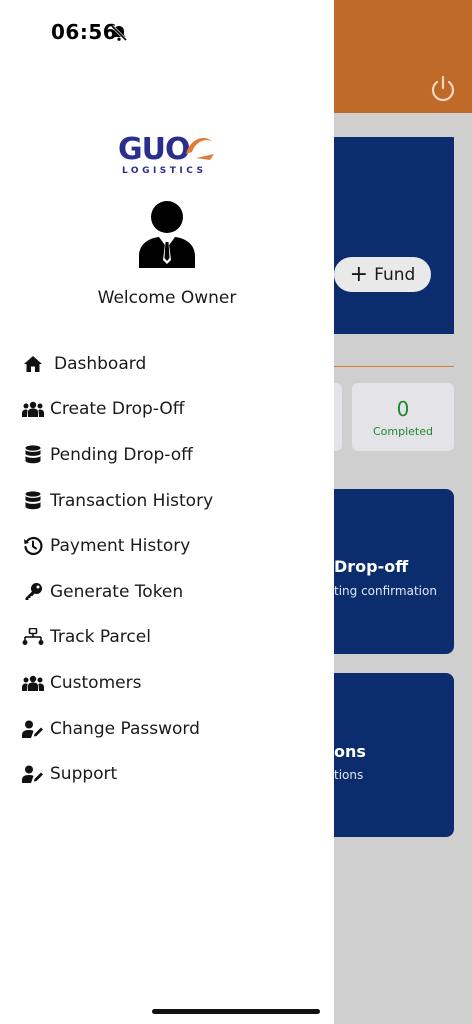  Describe the element at coordinates (172, 638) in the screenshot. I see `menu-item-track-parcel: Track Parcel` at that location.